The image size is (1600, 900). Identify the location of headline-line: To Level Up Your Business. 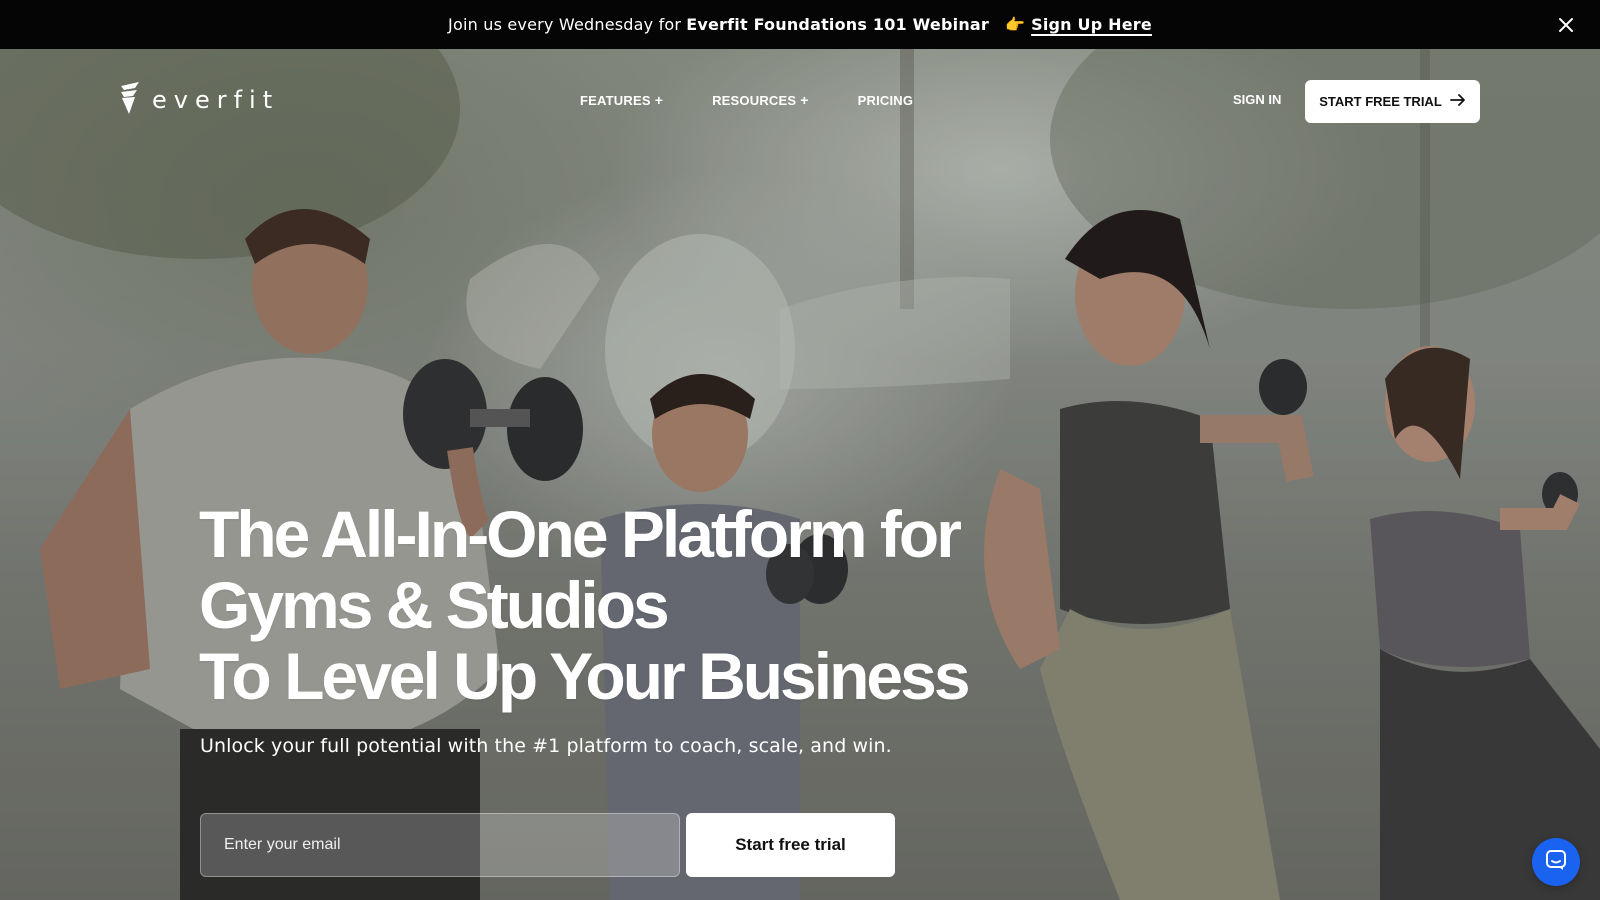
(585, 676).